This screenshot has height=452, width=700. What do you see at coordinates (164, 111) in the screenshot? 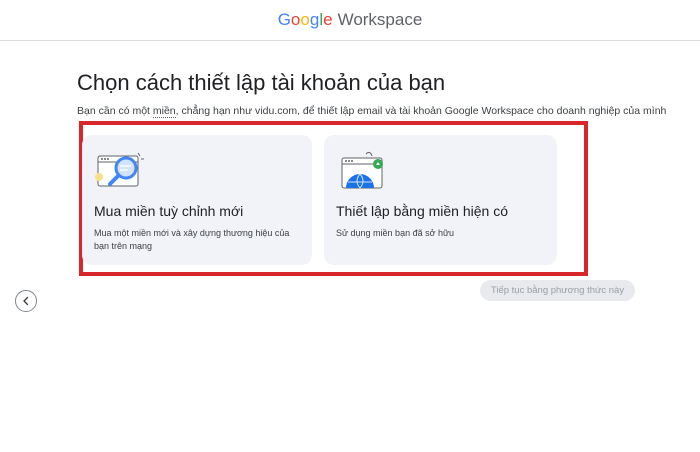
I see `domain-term-link: miền` at bounding box center [164, 111].